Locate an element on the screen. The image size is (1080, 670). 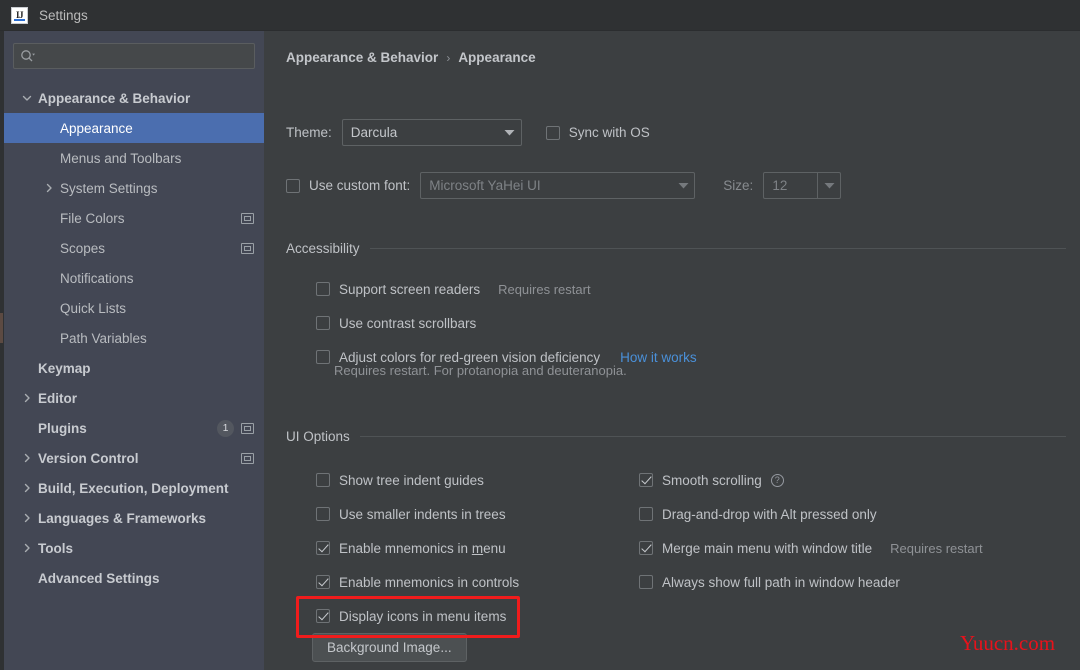
sidebar-item-version-control: Version Control is located at coordinates (134, 458).